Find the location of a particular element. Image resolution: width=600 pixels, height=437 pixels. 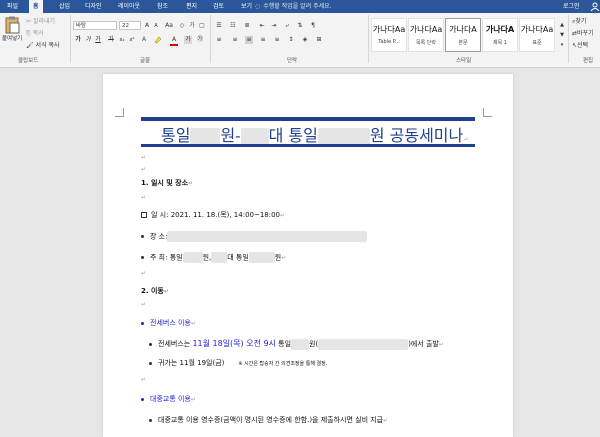

styles-scroll-down-icon: ▼ is located at coordinates (562, 35).